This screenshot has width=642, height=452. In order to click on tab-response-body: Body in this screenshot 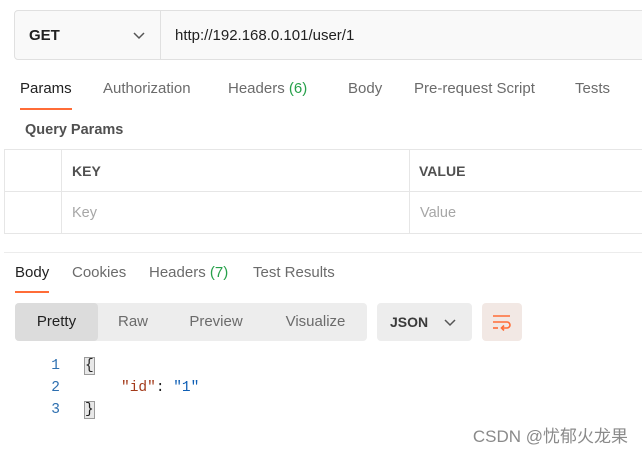, I will do `click(32, 278)`.